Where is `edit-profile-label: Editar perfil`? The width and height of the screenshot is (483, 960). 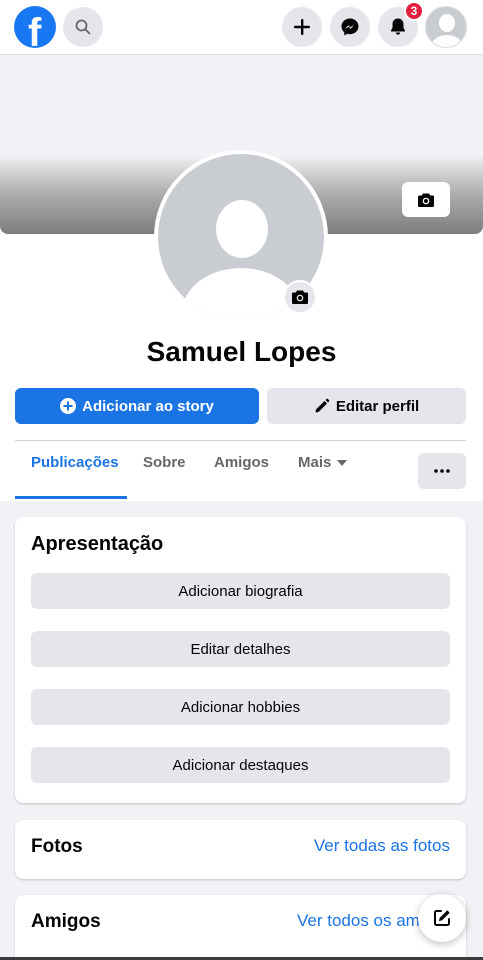 edit-profile-label: Editar perfil is located at coordinates (377, 406).